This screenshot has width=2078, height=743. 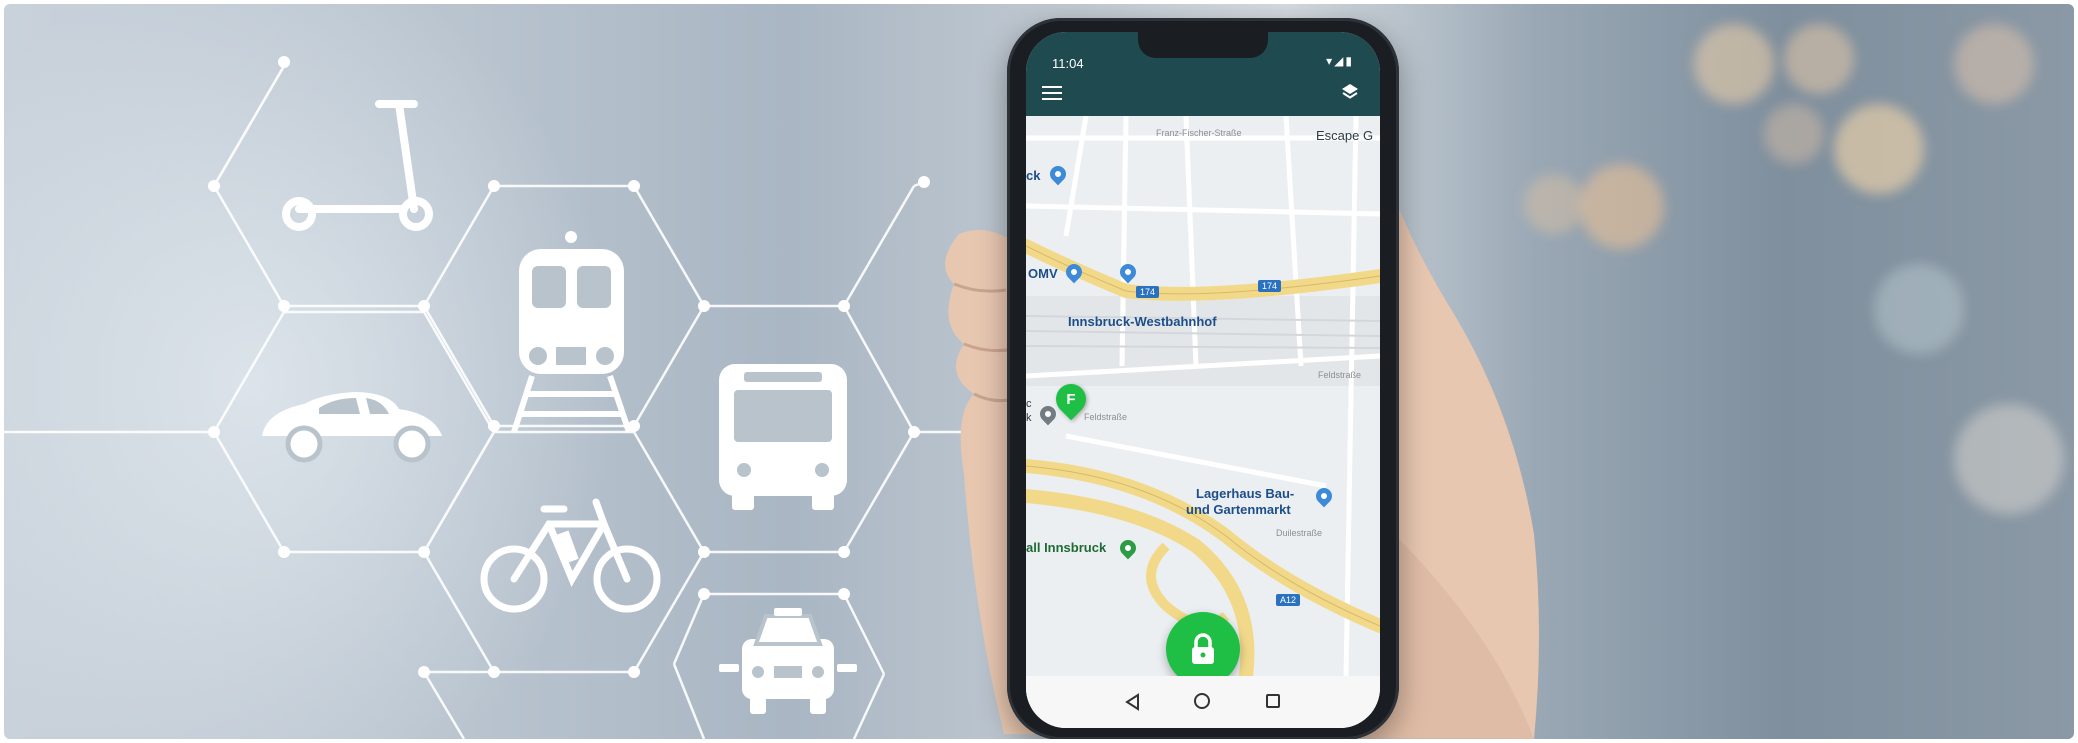 I want to click on map-poi-label: und Gartenmarkt, so click(x=1238, y=509).